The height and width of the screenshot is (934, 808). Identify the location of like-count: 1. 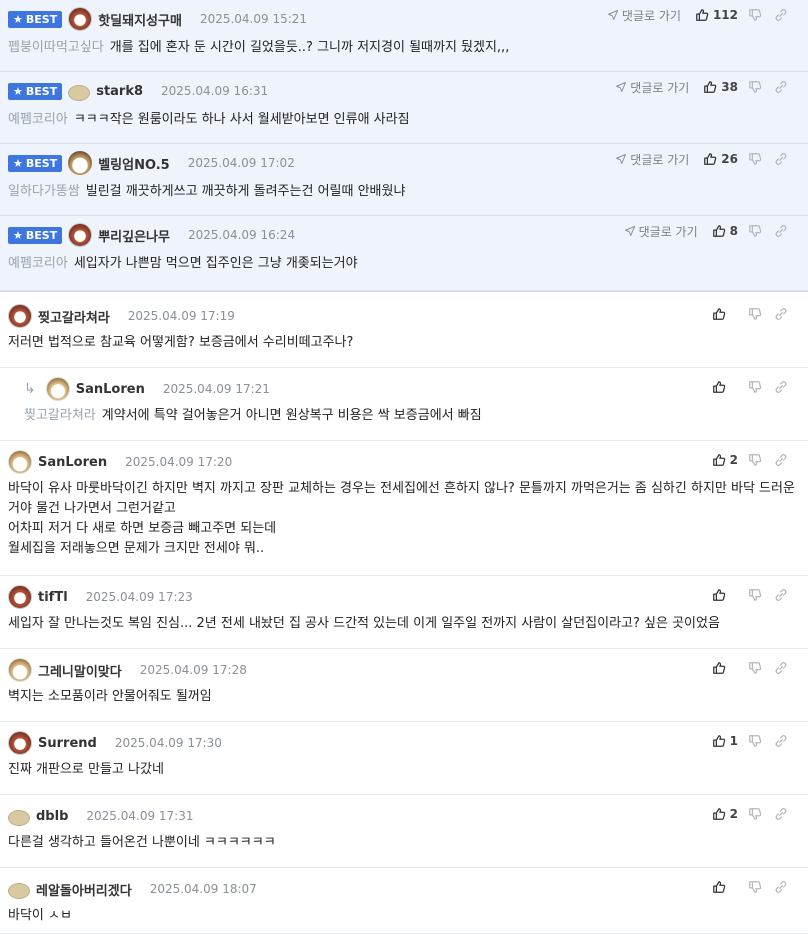
(733, 741).